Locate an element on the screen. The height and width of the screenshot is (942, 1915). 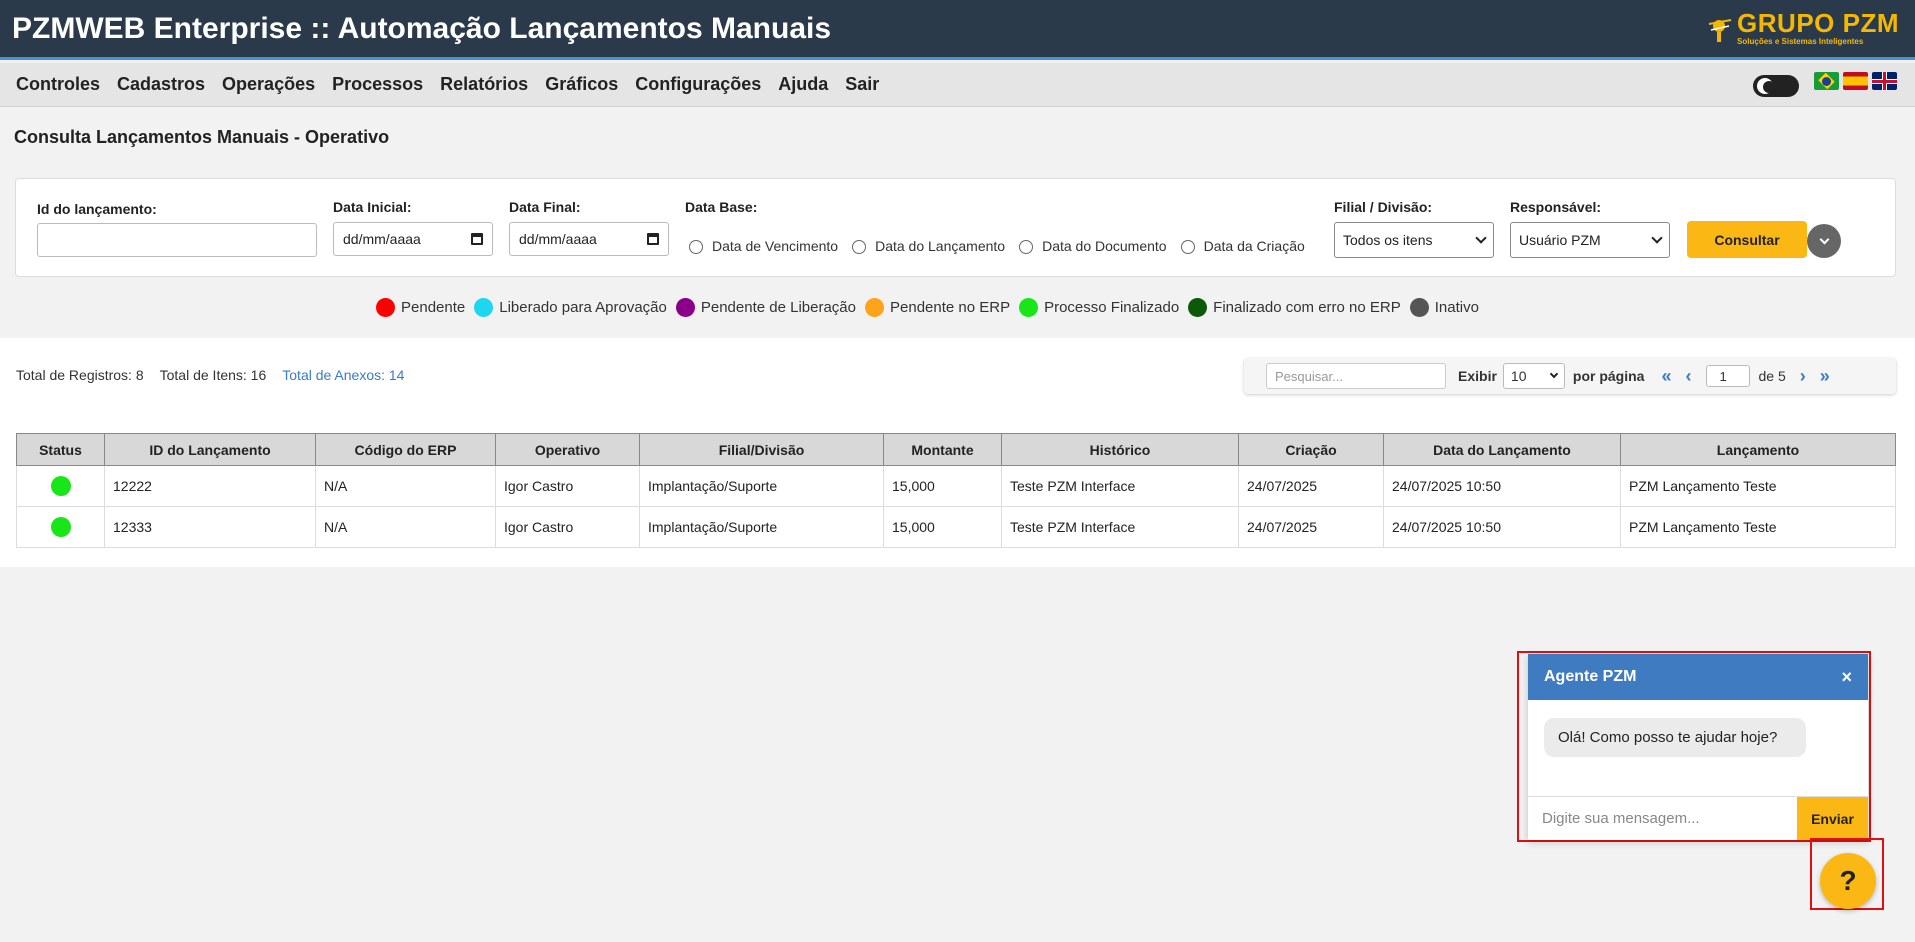
expand-filters-button is located at coordinates (1824, 241).